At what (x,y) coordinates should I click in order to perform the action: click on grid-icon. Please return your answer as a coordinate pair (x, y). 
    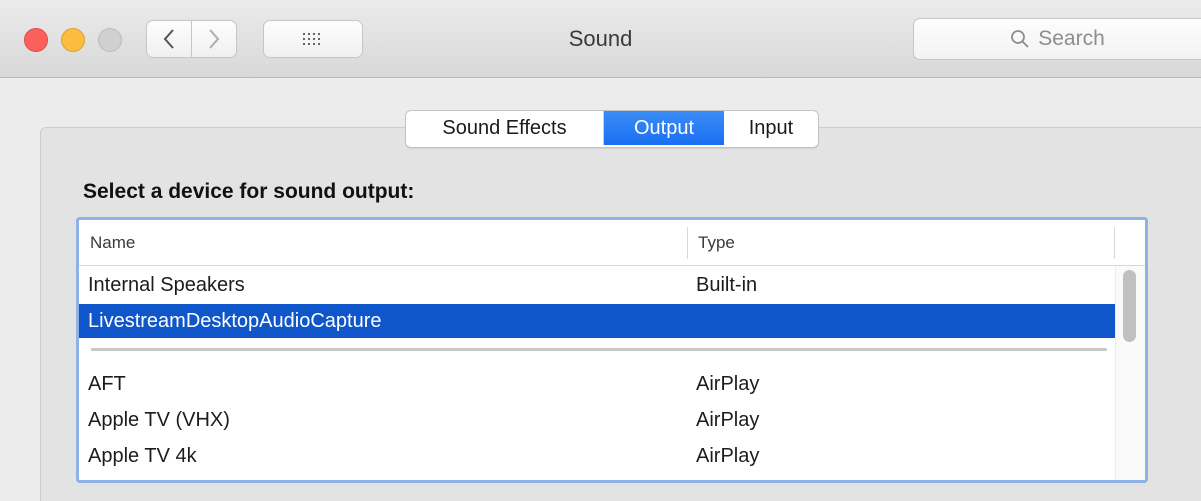
    Looking at the image, I should click on (311, 39).